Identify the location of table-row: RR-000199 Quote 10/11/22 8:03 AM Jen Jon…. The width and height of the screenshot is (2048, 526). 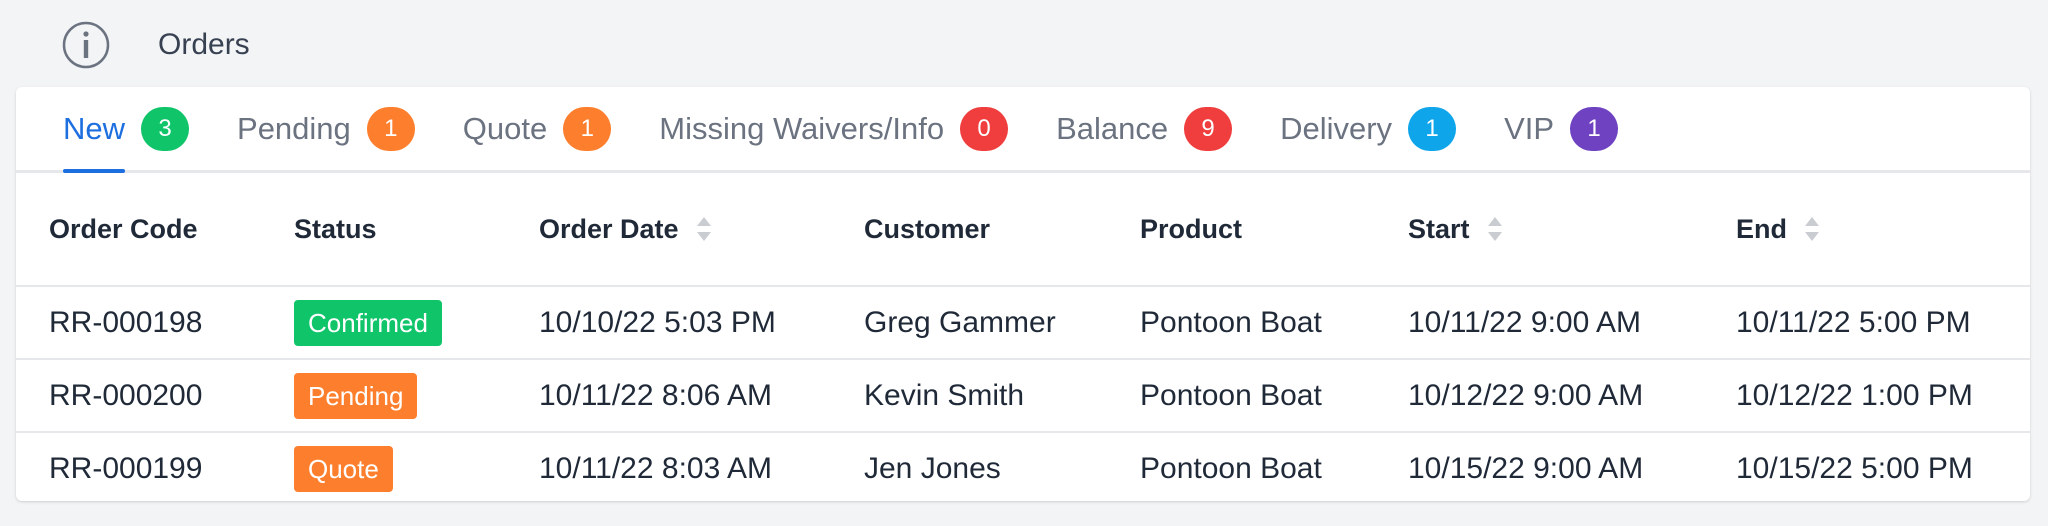
(1023, 466).